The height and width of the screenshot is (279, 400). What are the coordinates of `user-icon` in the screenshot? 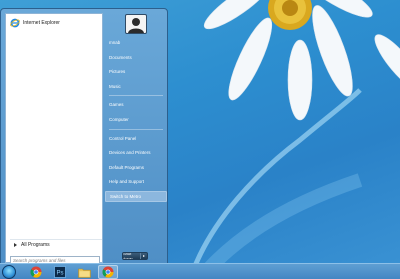 It's located at (136, 25).